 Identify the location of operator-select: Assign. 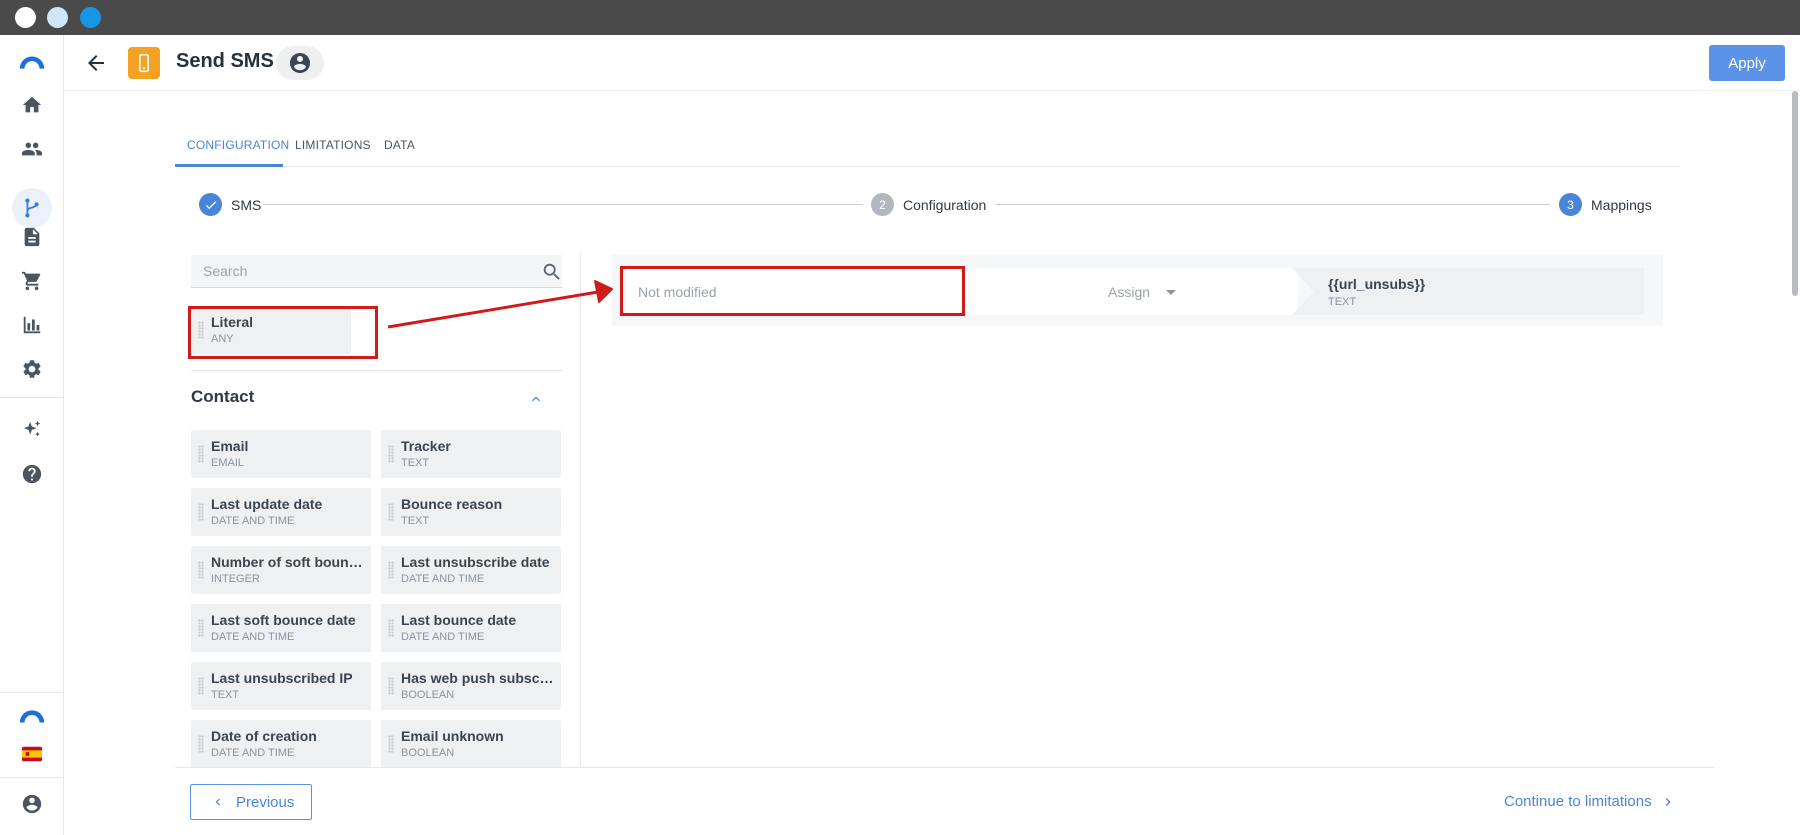
(1133, 291).